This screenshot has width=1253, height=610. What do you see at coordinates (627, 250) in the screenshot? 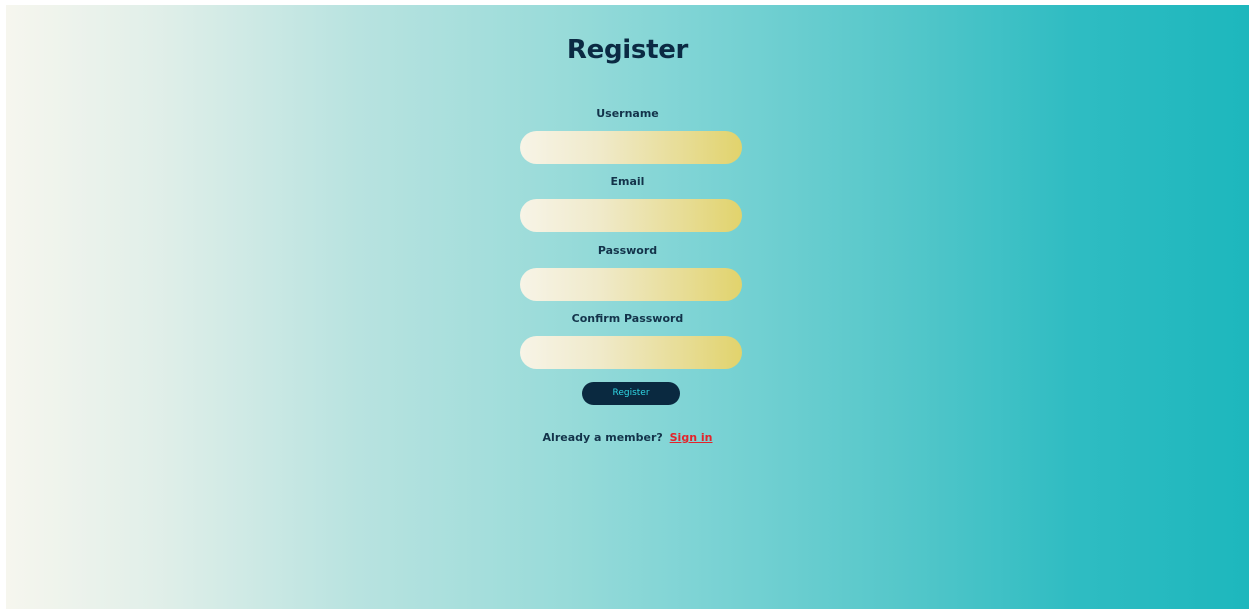
I see `password-label: Password` at bounding box center [627, 250].